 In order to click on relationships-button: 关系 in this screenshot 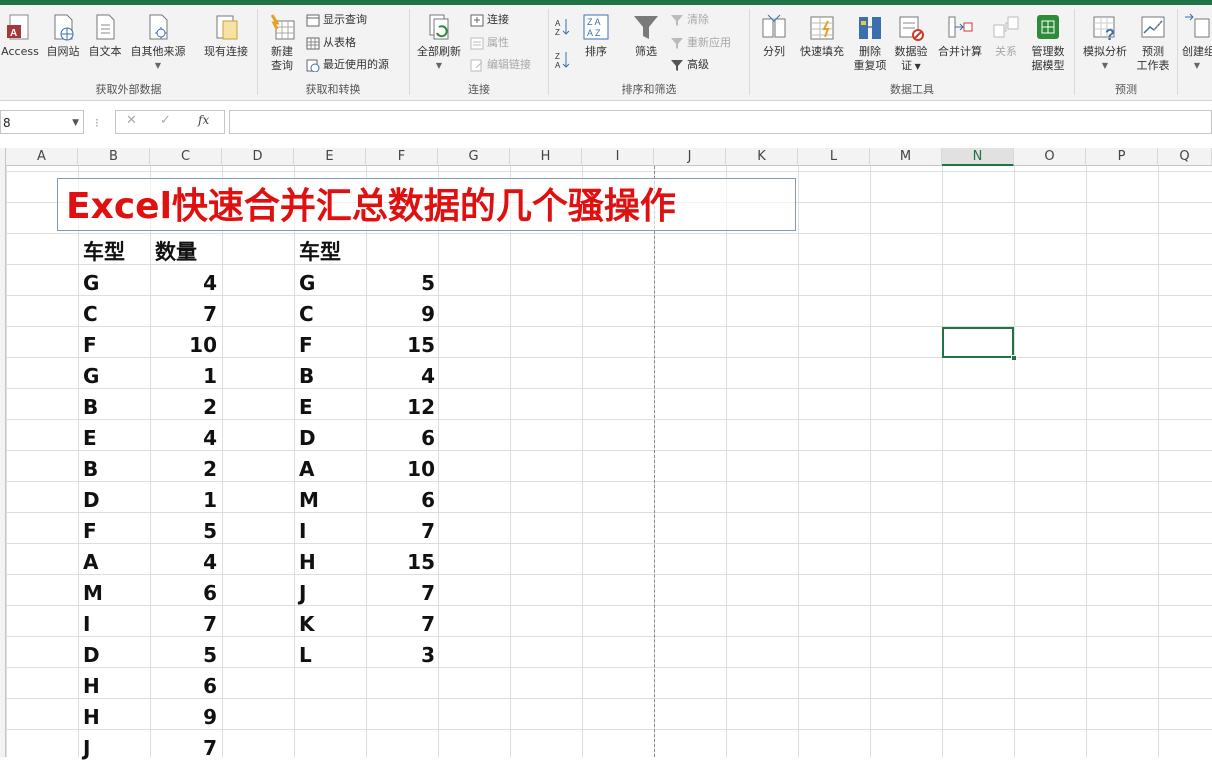, I will do `click(1006, 36)`.